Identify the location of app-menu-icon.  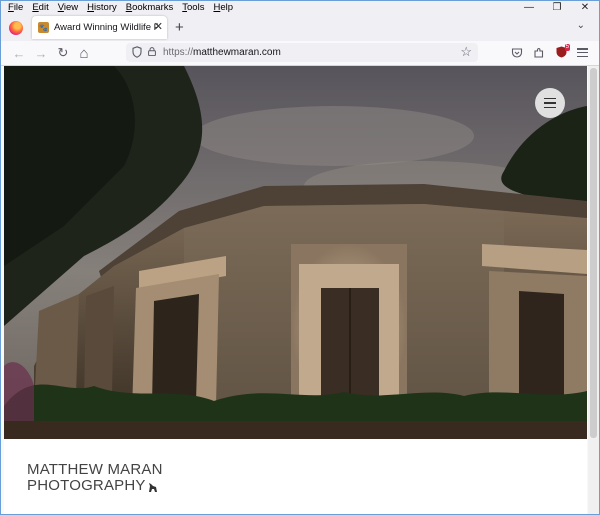
(582, 52).